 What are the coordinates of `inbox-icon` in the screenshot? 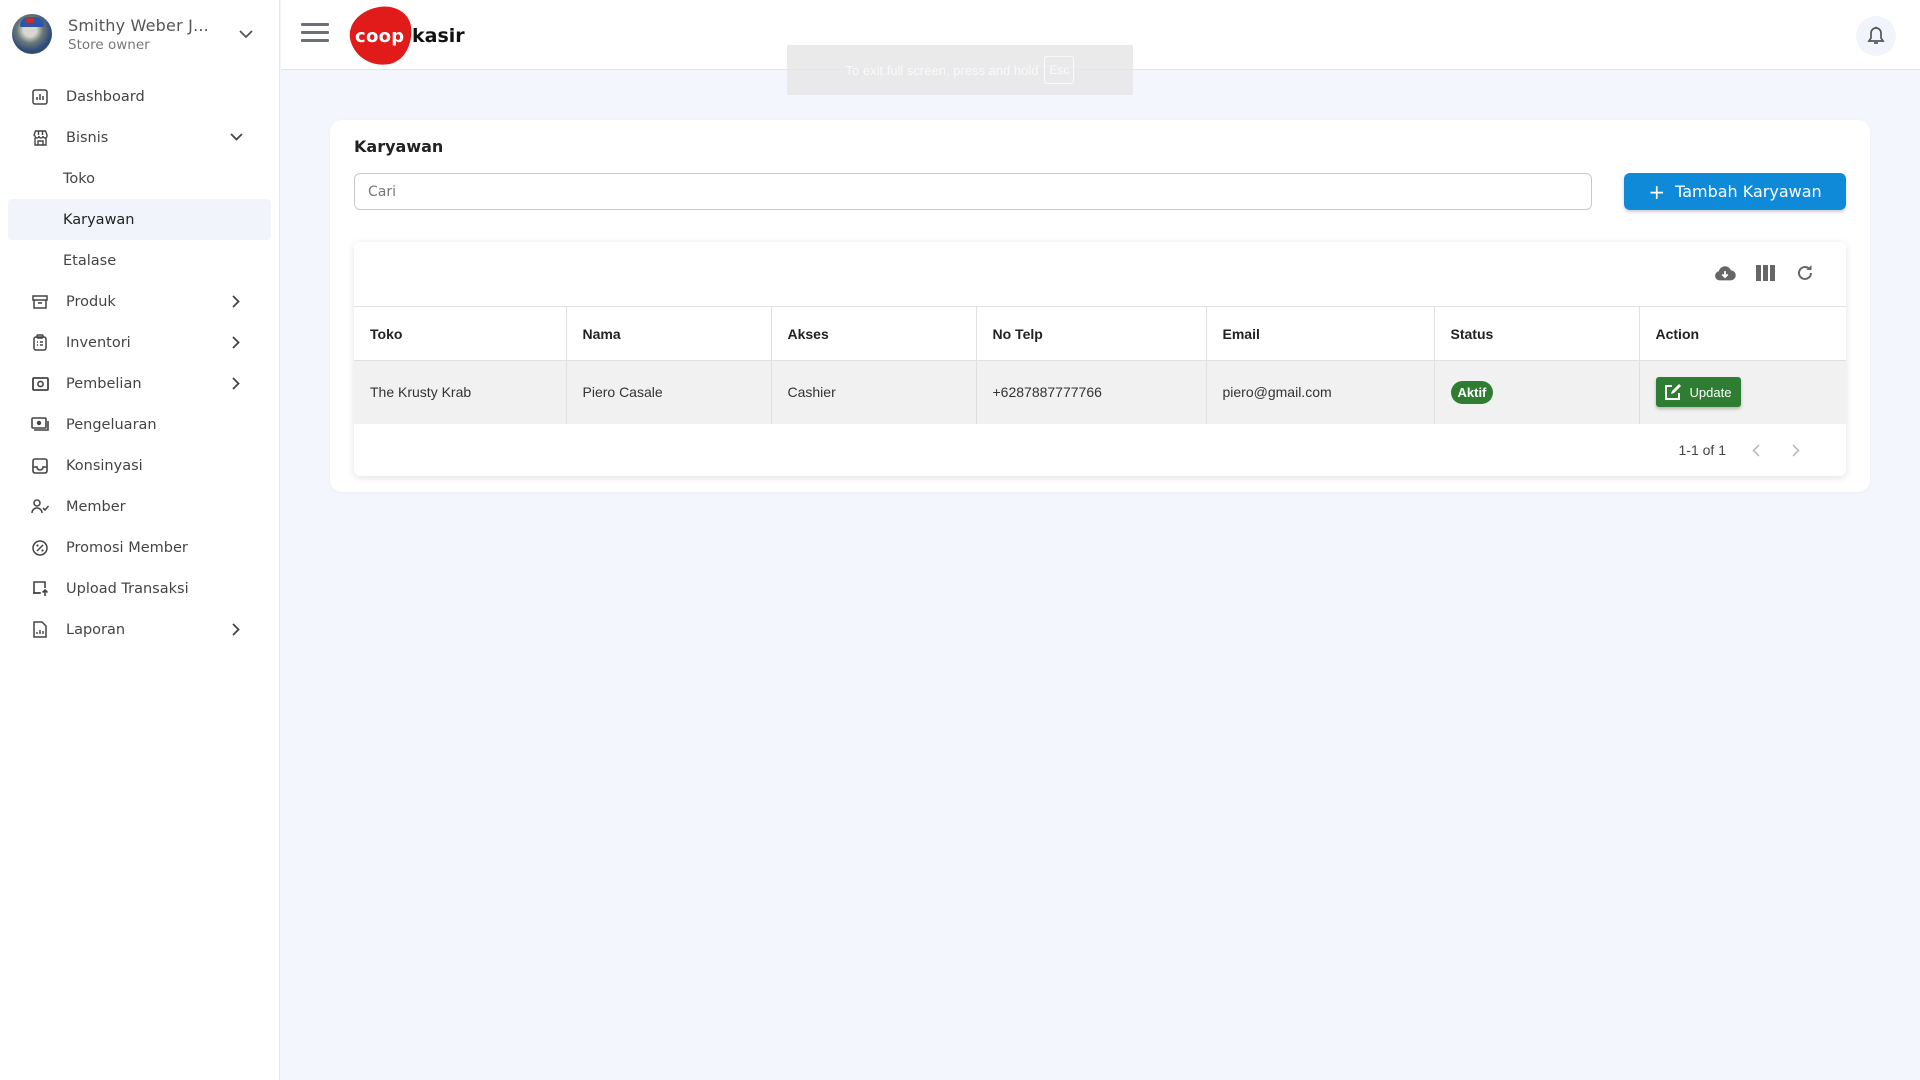 It's located at (40, 466).